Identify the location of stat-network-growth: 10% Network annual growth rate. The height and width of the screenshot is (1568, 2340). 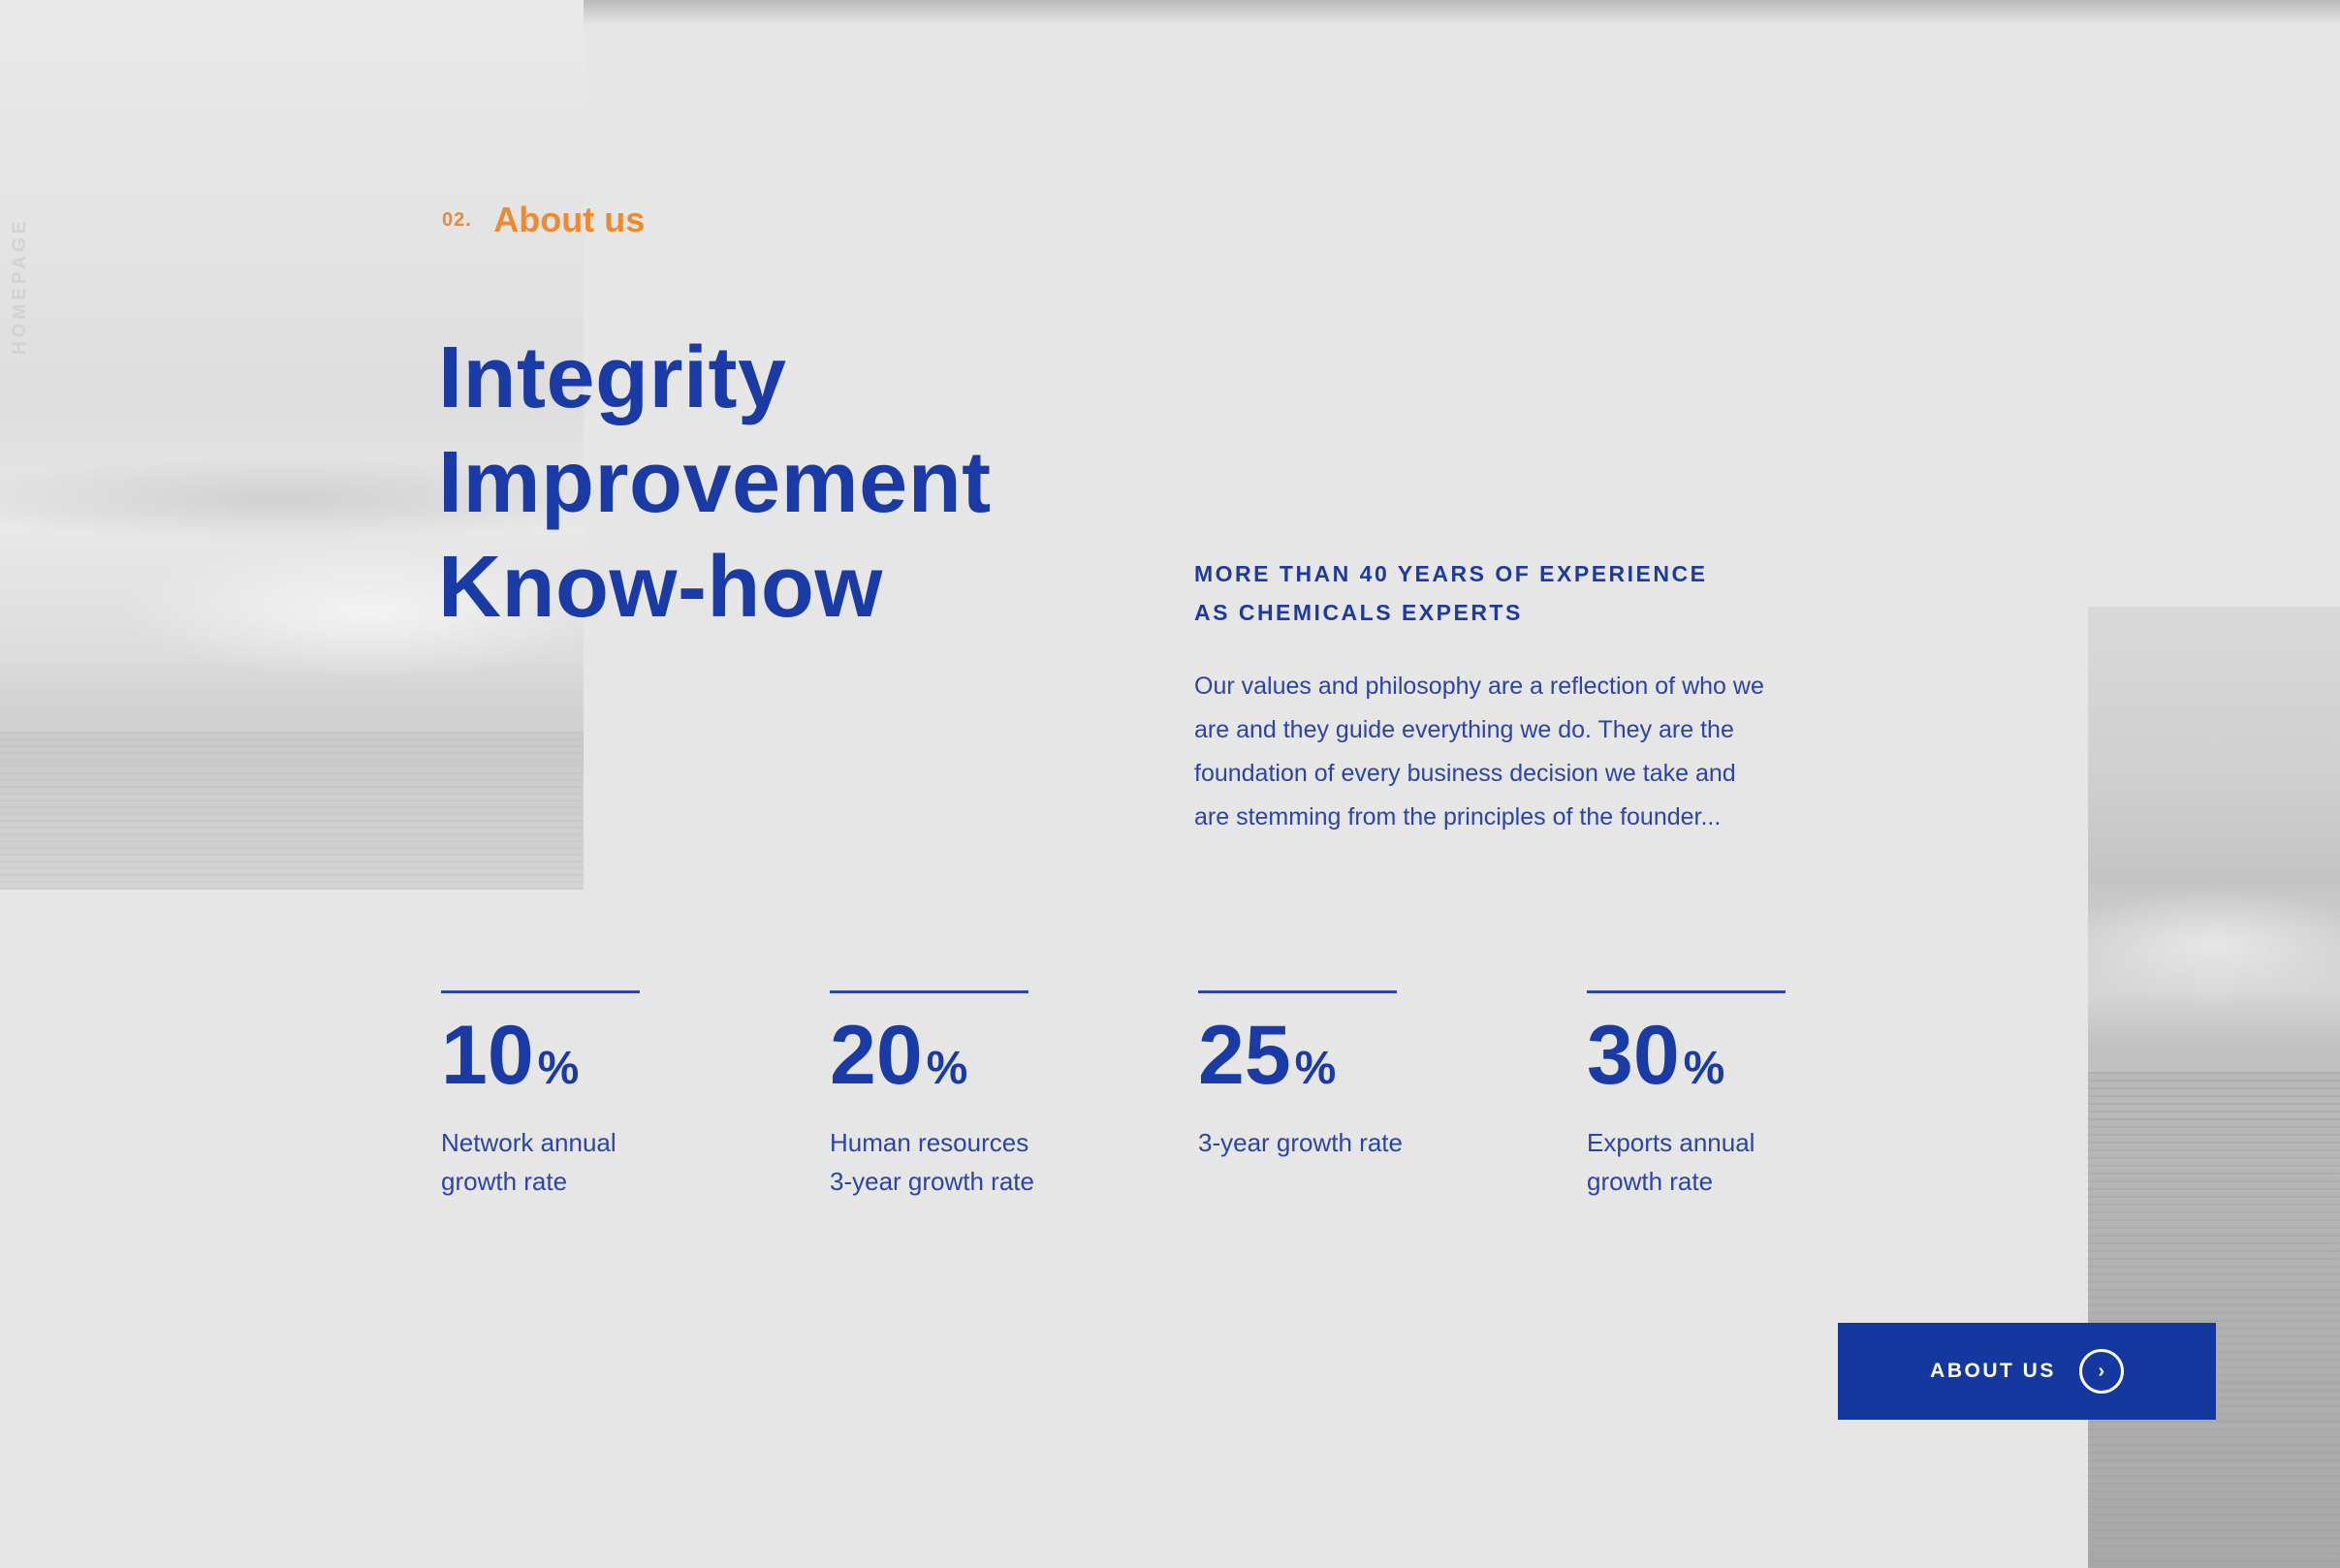
(587, 1095).